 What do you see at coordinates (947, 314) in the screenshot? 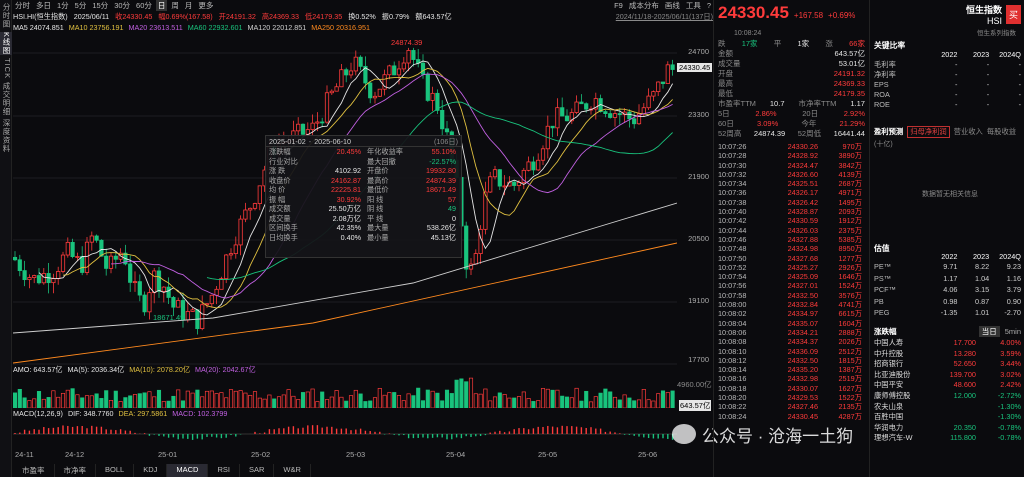
I see `val-row: PEG -1.35 1.01 -2.70` at bounding box center [947, 314].